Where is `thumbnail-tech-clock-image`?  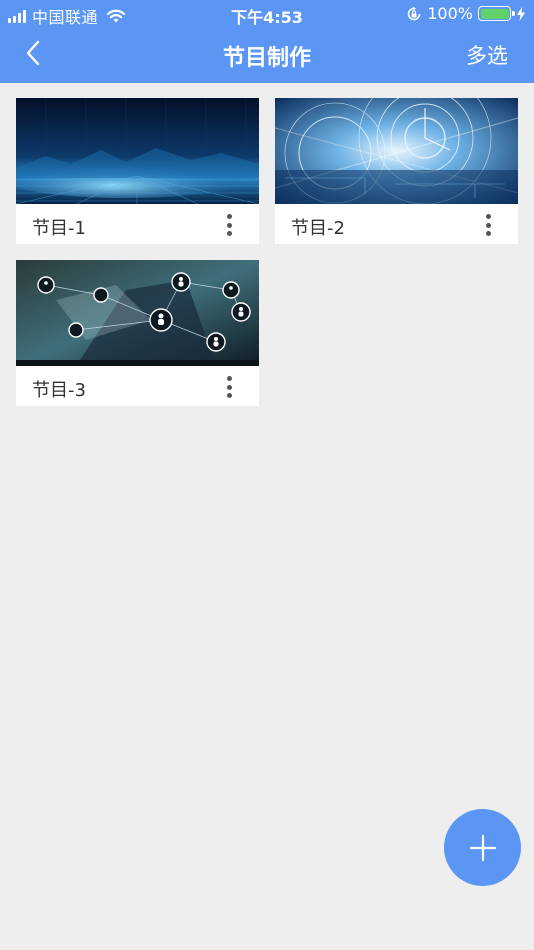 thumbnail-tech-clock-image is located at coordinates (396, 151).